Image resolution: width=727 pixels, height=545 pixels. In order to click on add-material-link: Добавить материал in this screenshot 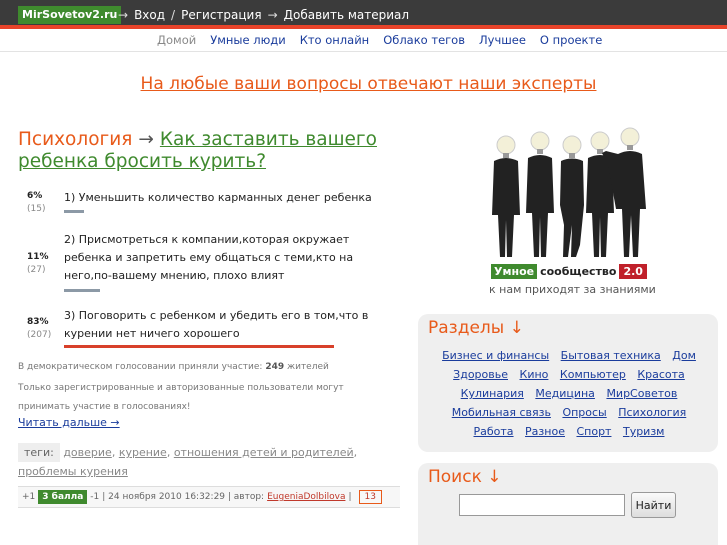, I will do `click(346, 15)`.